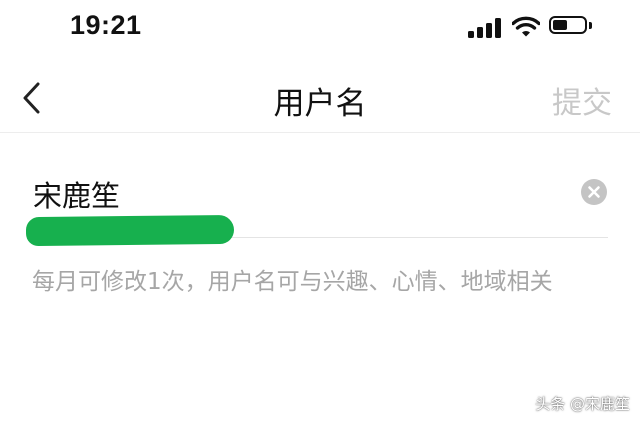 The image size is (640, 426). I want to click on status-bar: 19:21, so click(320, 28).